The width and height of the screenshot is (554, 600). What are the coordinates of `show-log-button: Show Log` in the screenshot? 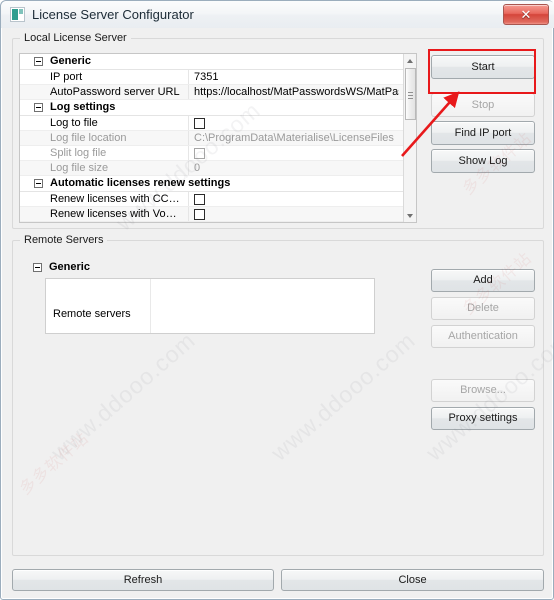 It's located at (483, 161).